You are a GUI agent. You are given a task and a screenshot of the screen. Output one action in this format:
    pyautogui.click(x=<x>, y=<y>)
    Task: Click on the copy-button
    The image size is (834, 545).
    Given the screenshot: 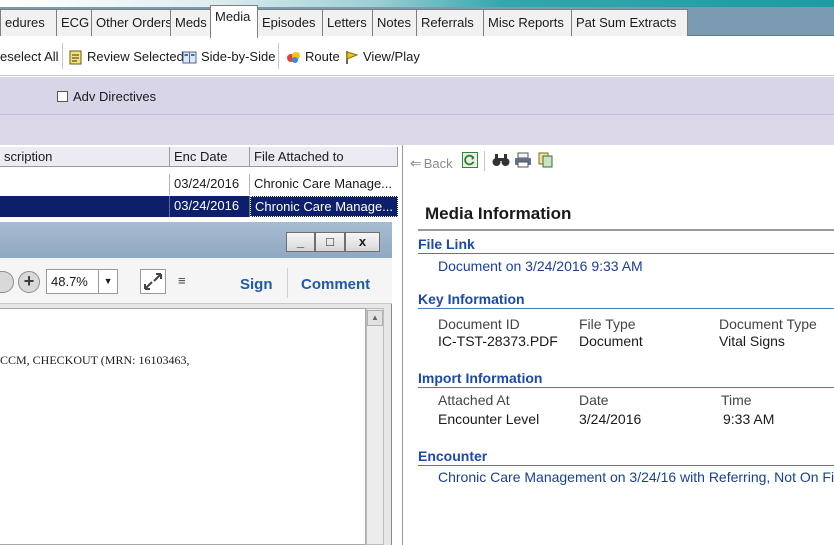 What is the action you would take?
    pyautogui.click(x=546, y=161)
    